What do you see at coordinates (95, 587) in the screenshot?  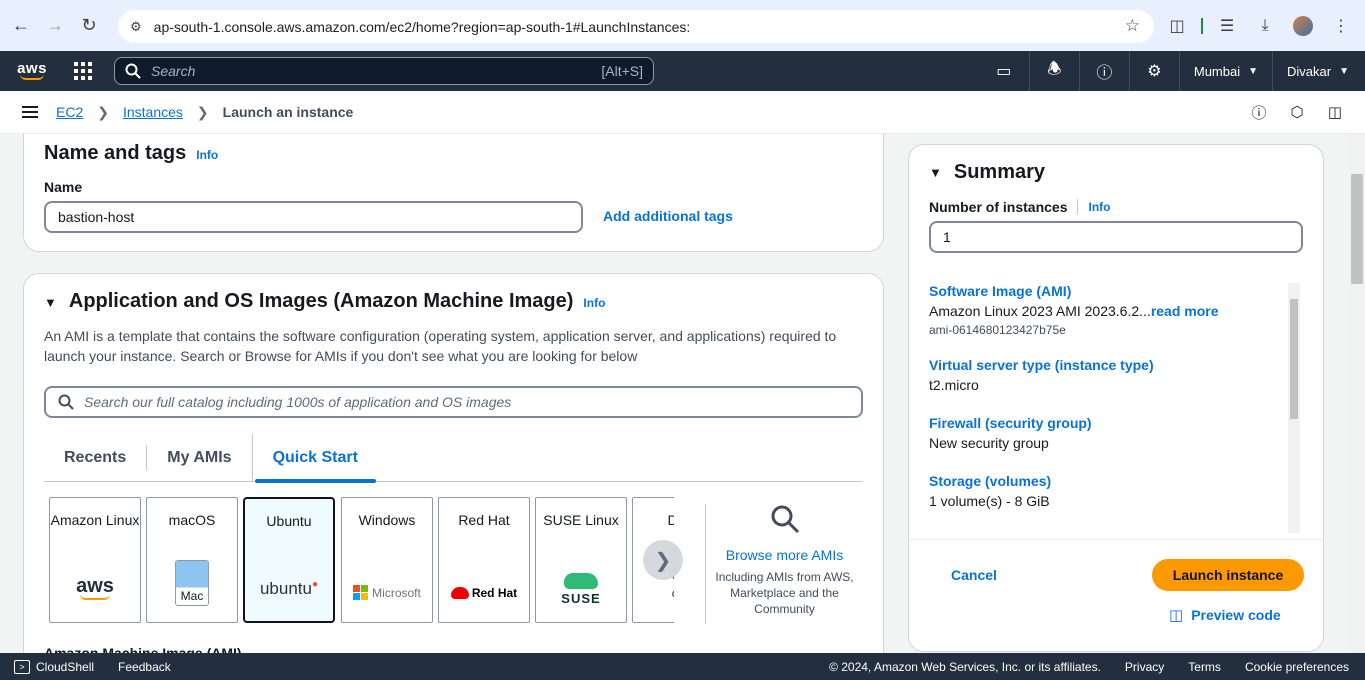 I see `aws-logo-icon: aws` at bounding box center [95, 587].